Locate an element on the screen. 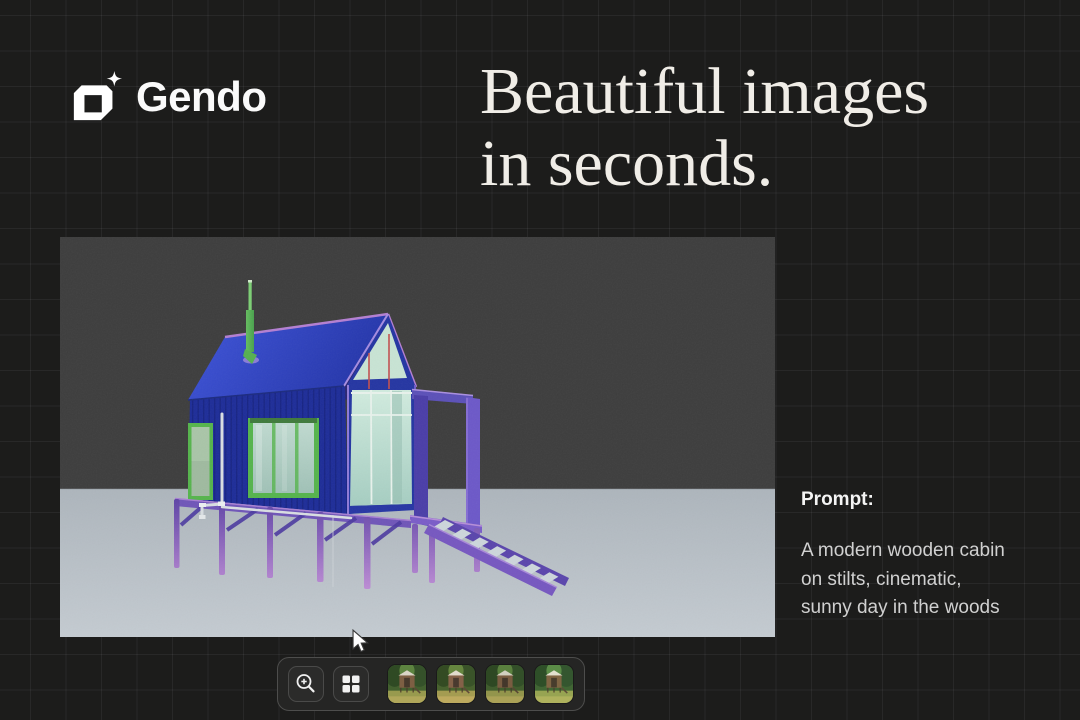 Image resolution: width=1080 pixels, height=720 pixels. headline-line-2: in seconds. is located at coordinates (627, 163).